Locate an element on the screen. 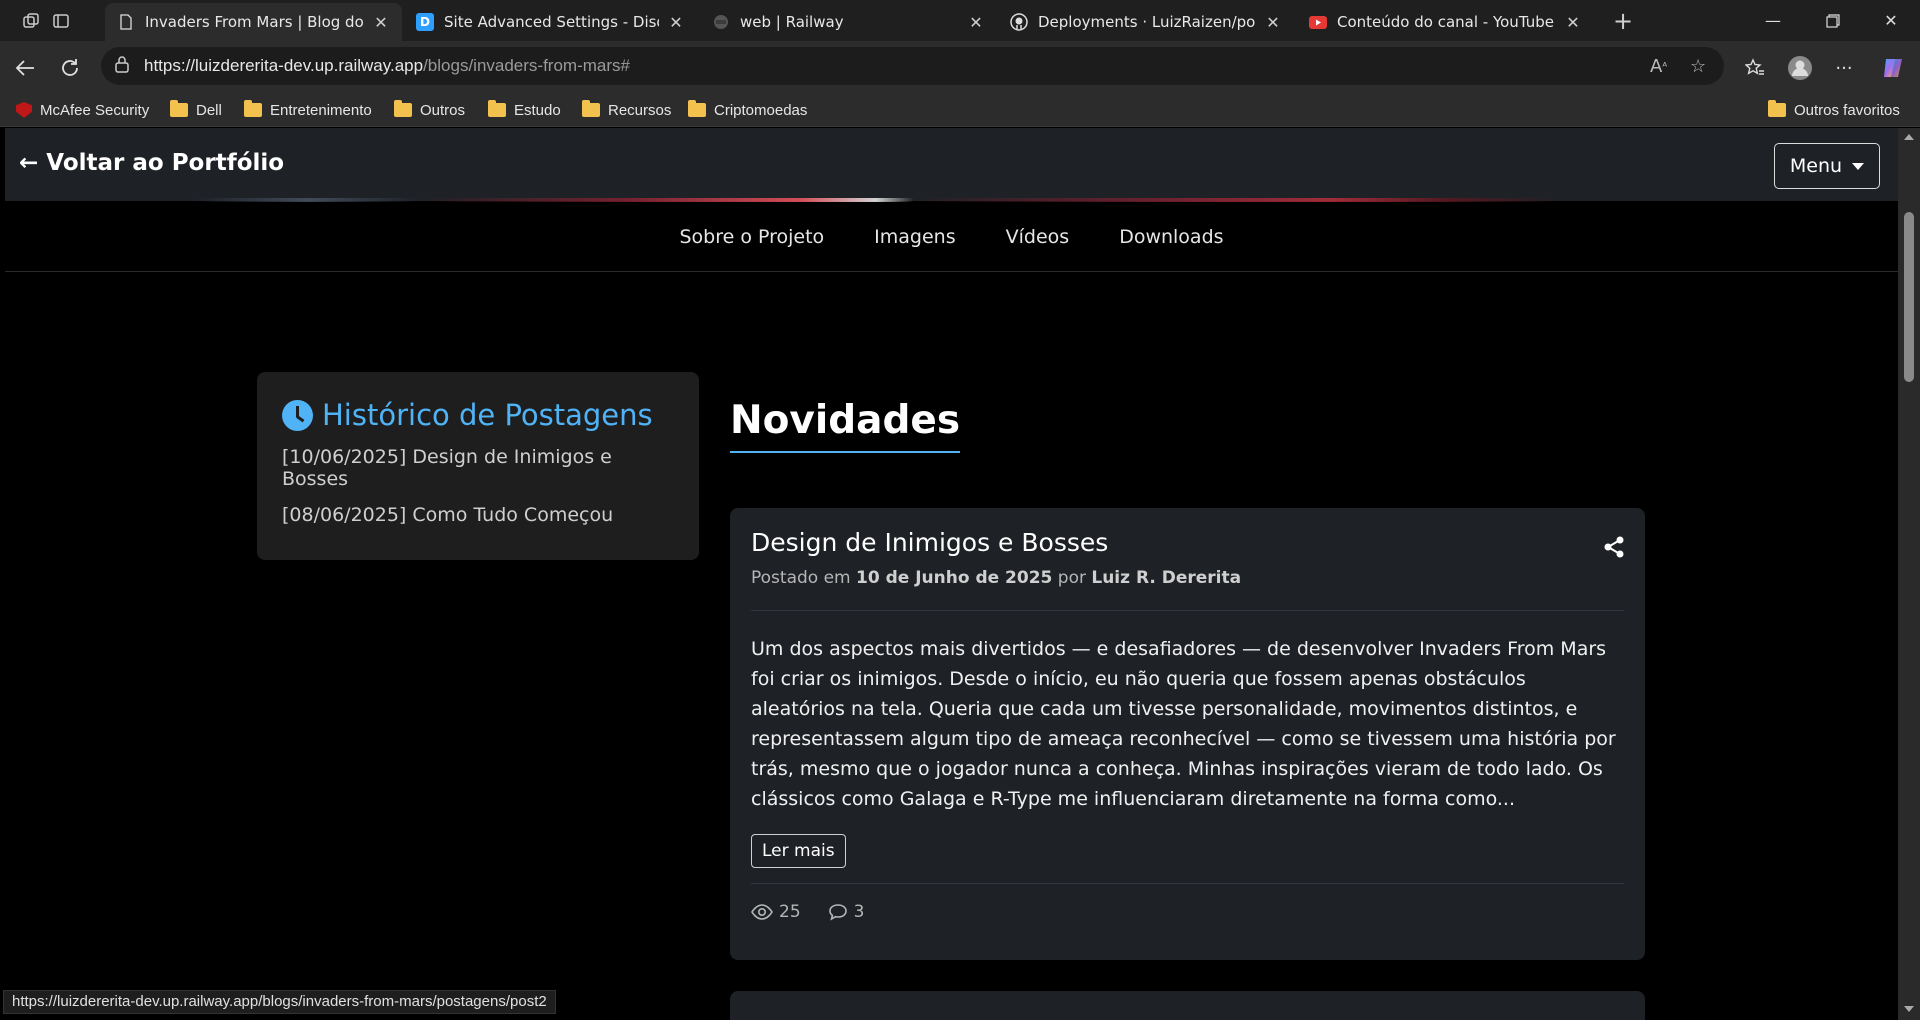 Image resolution: width=1920 pixels, height=1020 pixels. tab-youtube-studio: Conteúdo do canal - YouTube Stu ✕ is located at coordinates (1445, 22).